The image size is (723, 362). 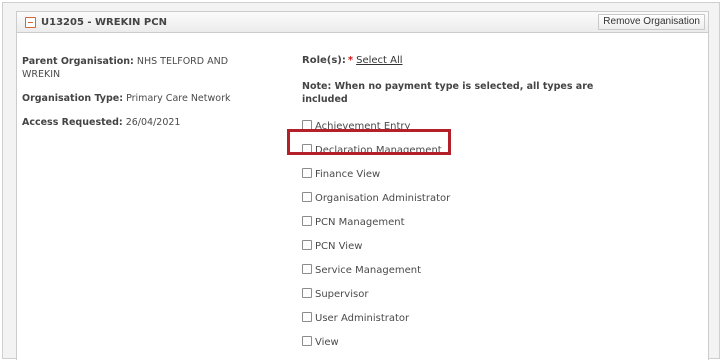 I want to click on collapse-icon, so click(x=30, y=22).